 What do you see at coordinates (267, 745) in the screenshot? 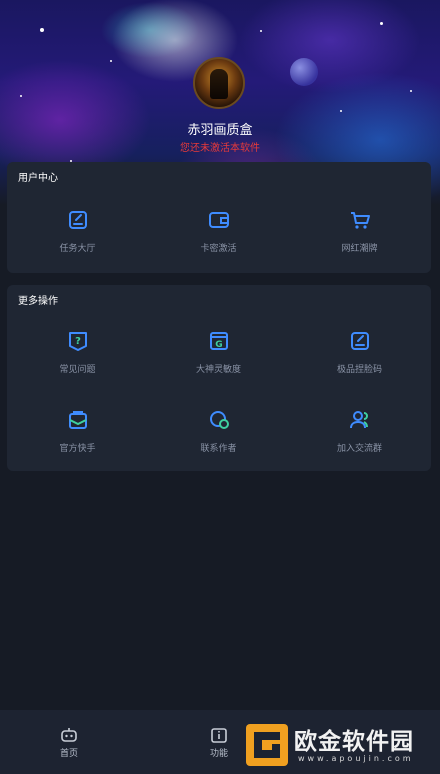
I see `watermark-logo-icon` at bounding box center [267, 745].